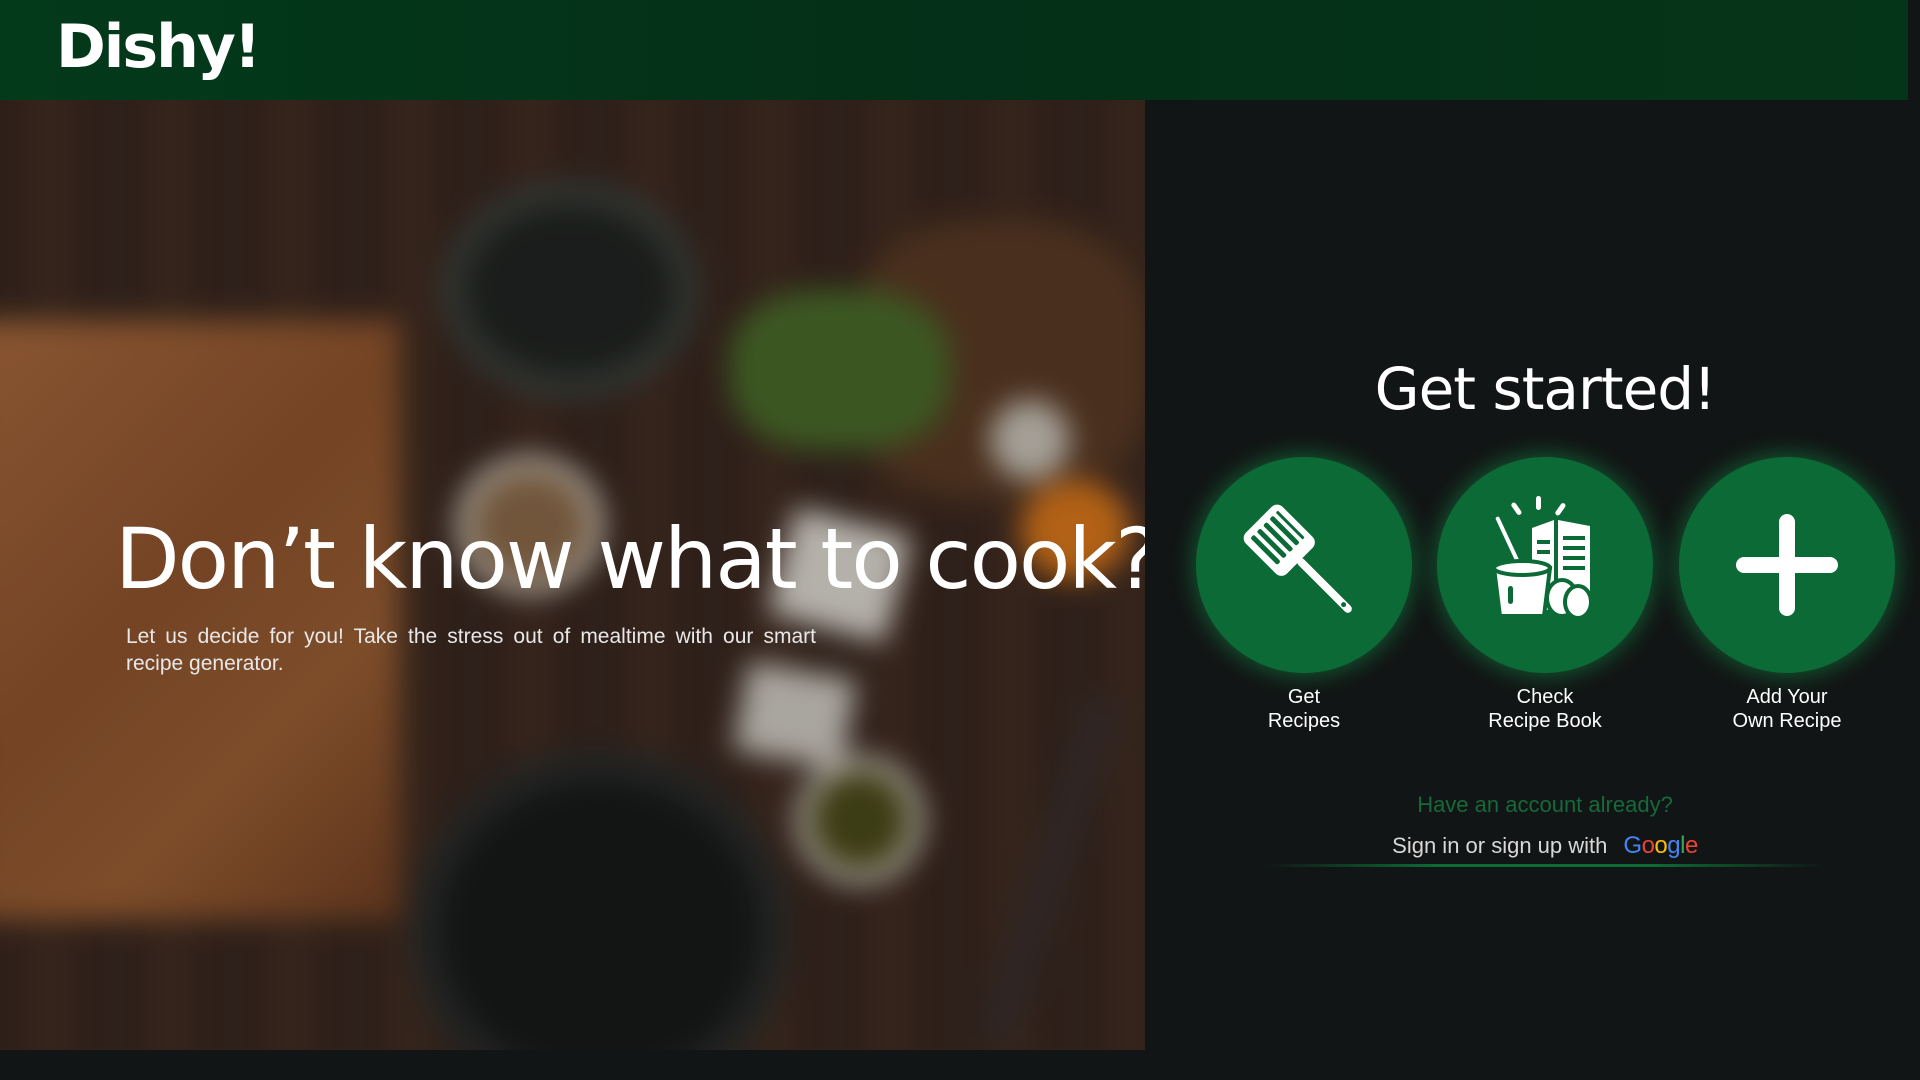 Image resolution: width=1920 pixels, height=1080 pixels. I want to click on add-own-recipe-circle, so click(1787, 565).